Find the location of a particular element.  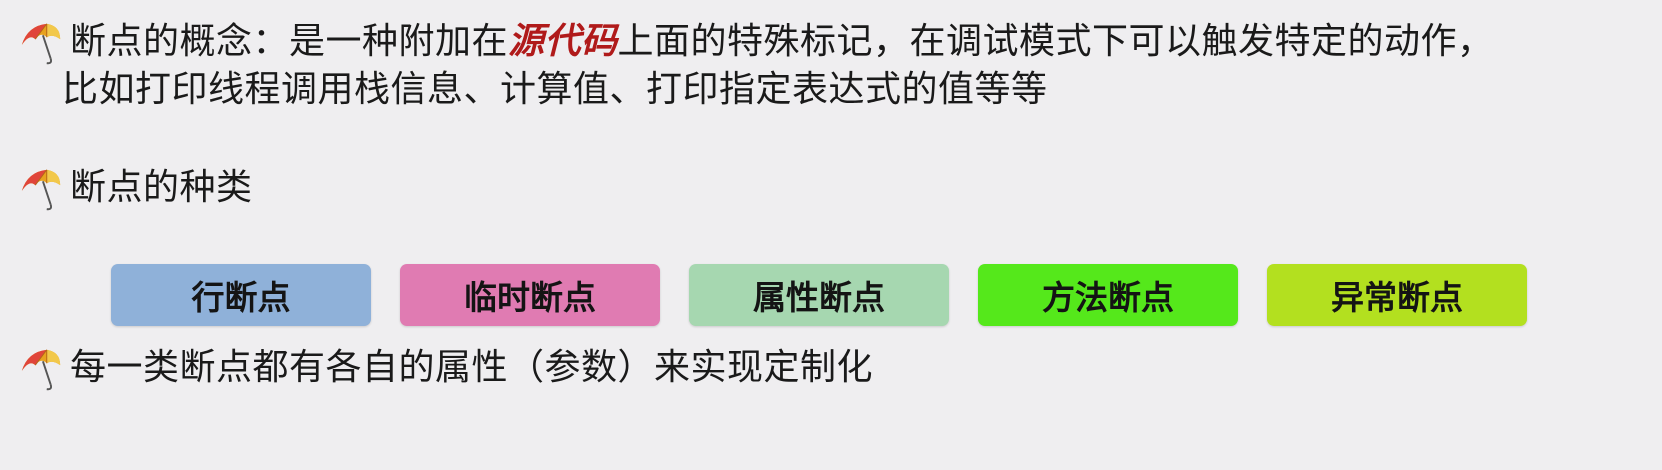

properties-text: 每一类断点都有各自的属性（参数）来实现定制化 is located at coordinates (472, 367).